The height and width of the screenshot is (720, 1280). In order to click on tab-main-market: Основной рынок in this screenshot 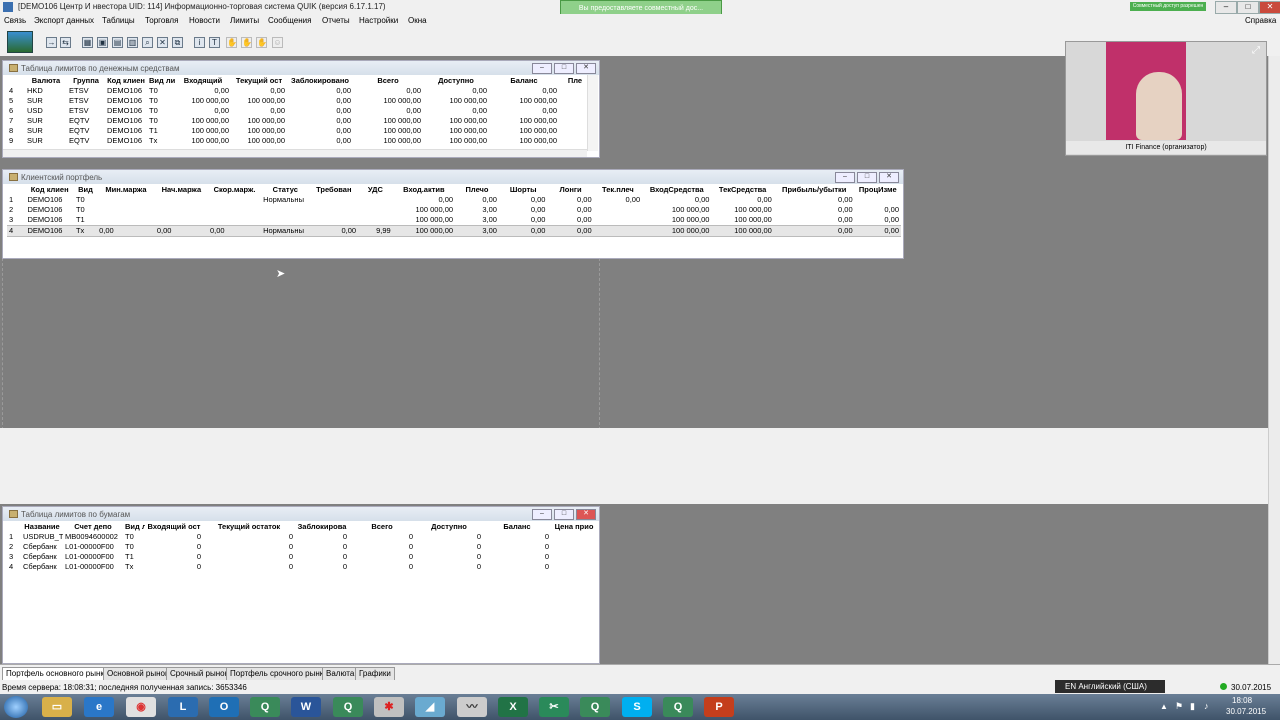, I will do `click(138, 674)`.